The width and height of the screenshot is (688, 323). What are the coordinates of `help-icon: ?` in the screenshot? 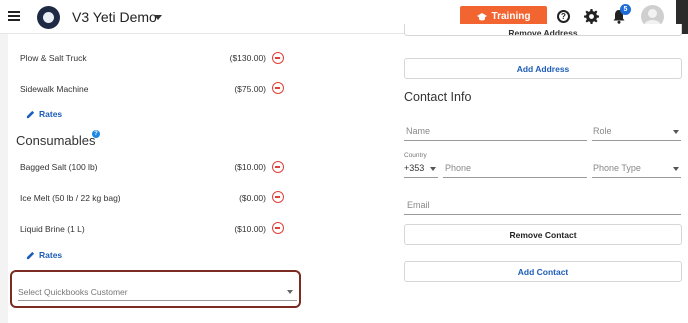 It's located at (563, 16).